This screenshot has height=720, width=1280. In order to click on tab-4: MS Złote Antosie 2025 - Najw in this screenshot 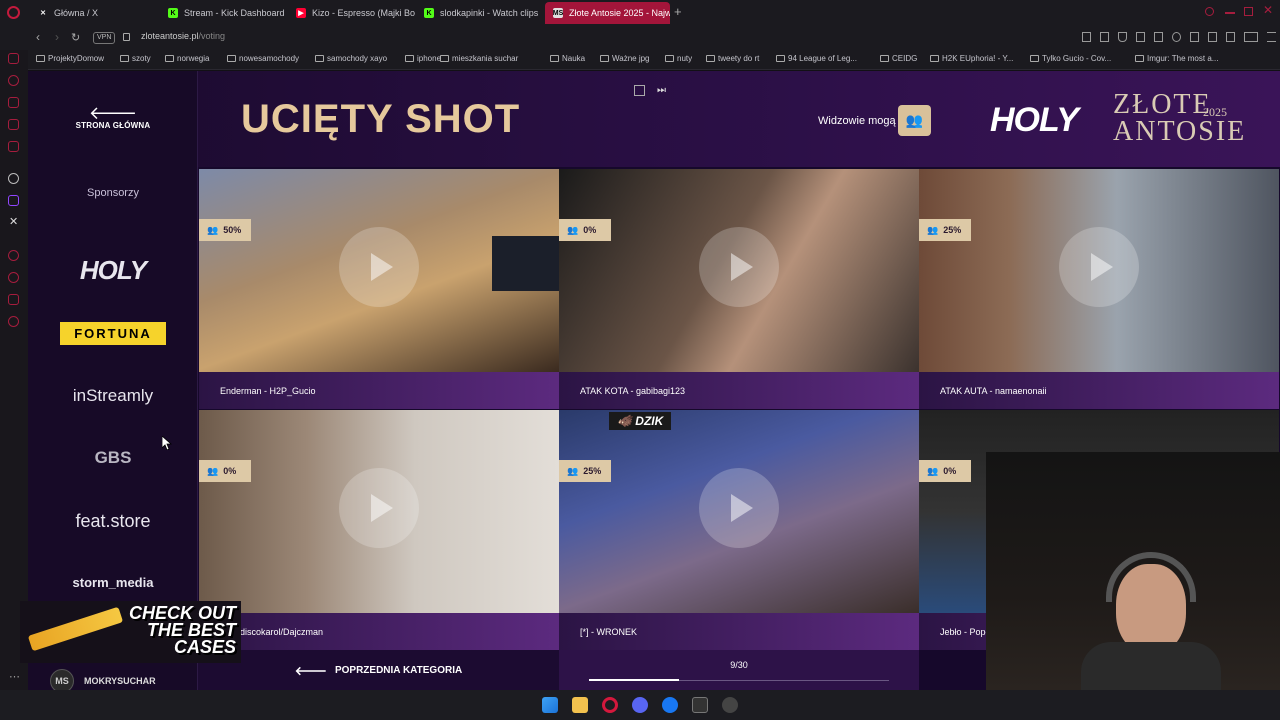, I will do `click(607, 13)`.